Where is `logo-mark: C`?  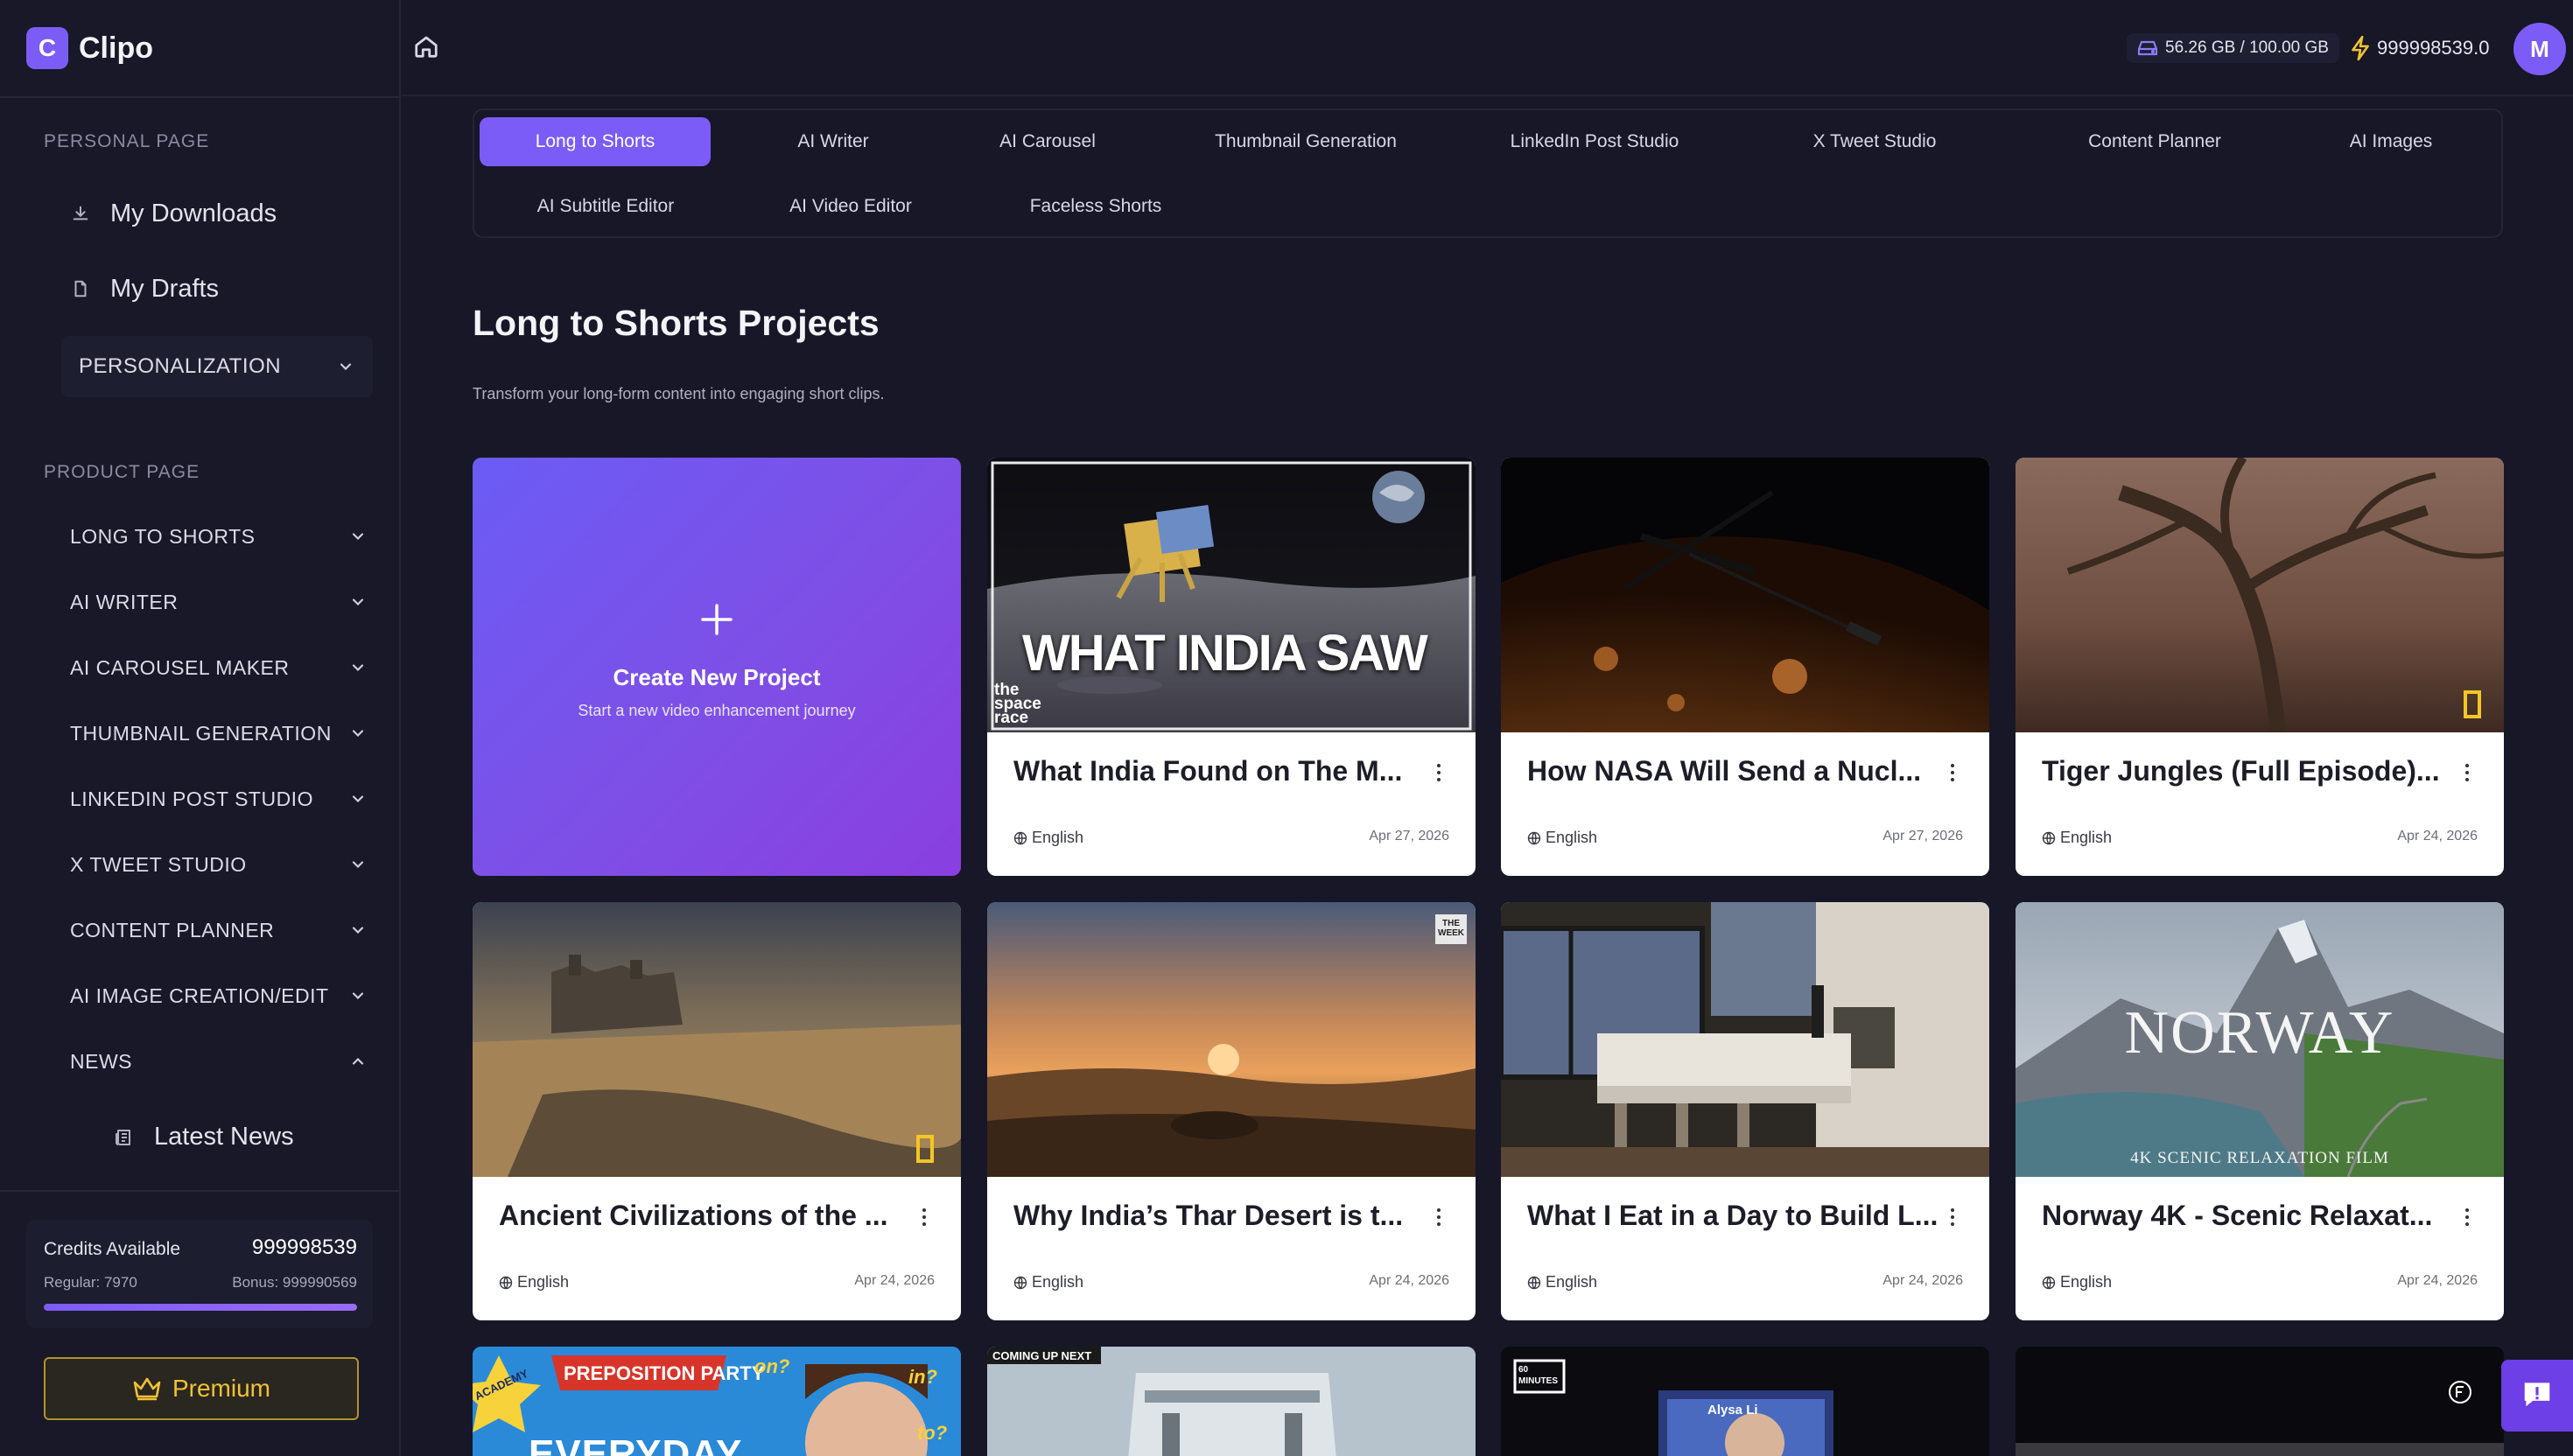 logo-mark: C is located at coordinates (47, 48).